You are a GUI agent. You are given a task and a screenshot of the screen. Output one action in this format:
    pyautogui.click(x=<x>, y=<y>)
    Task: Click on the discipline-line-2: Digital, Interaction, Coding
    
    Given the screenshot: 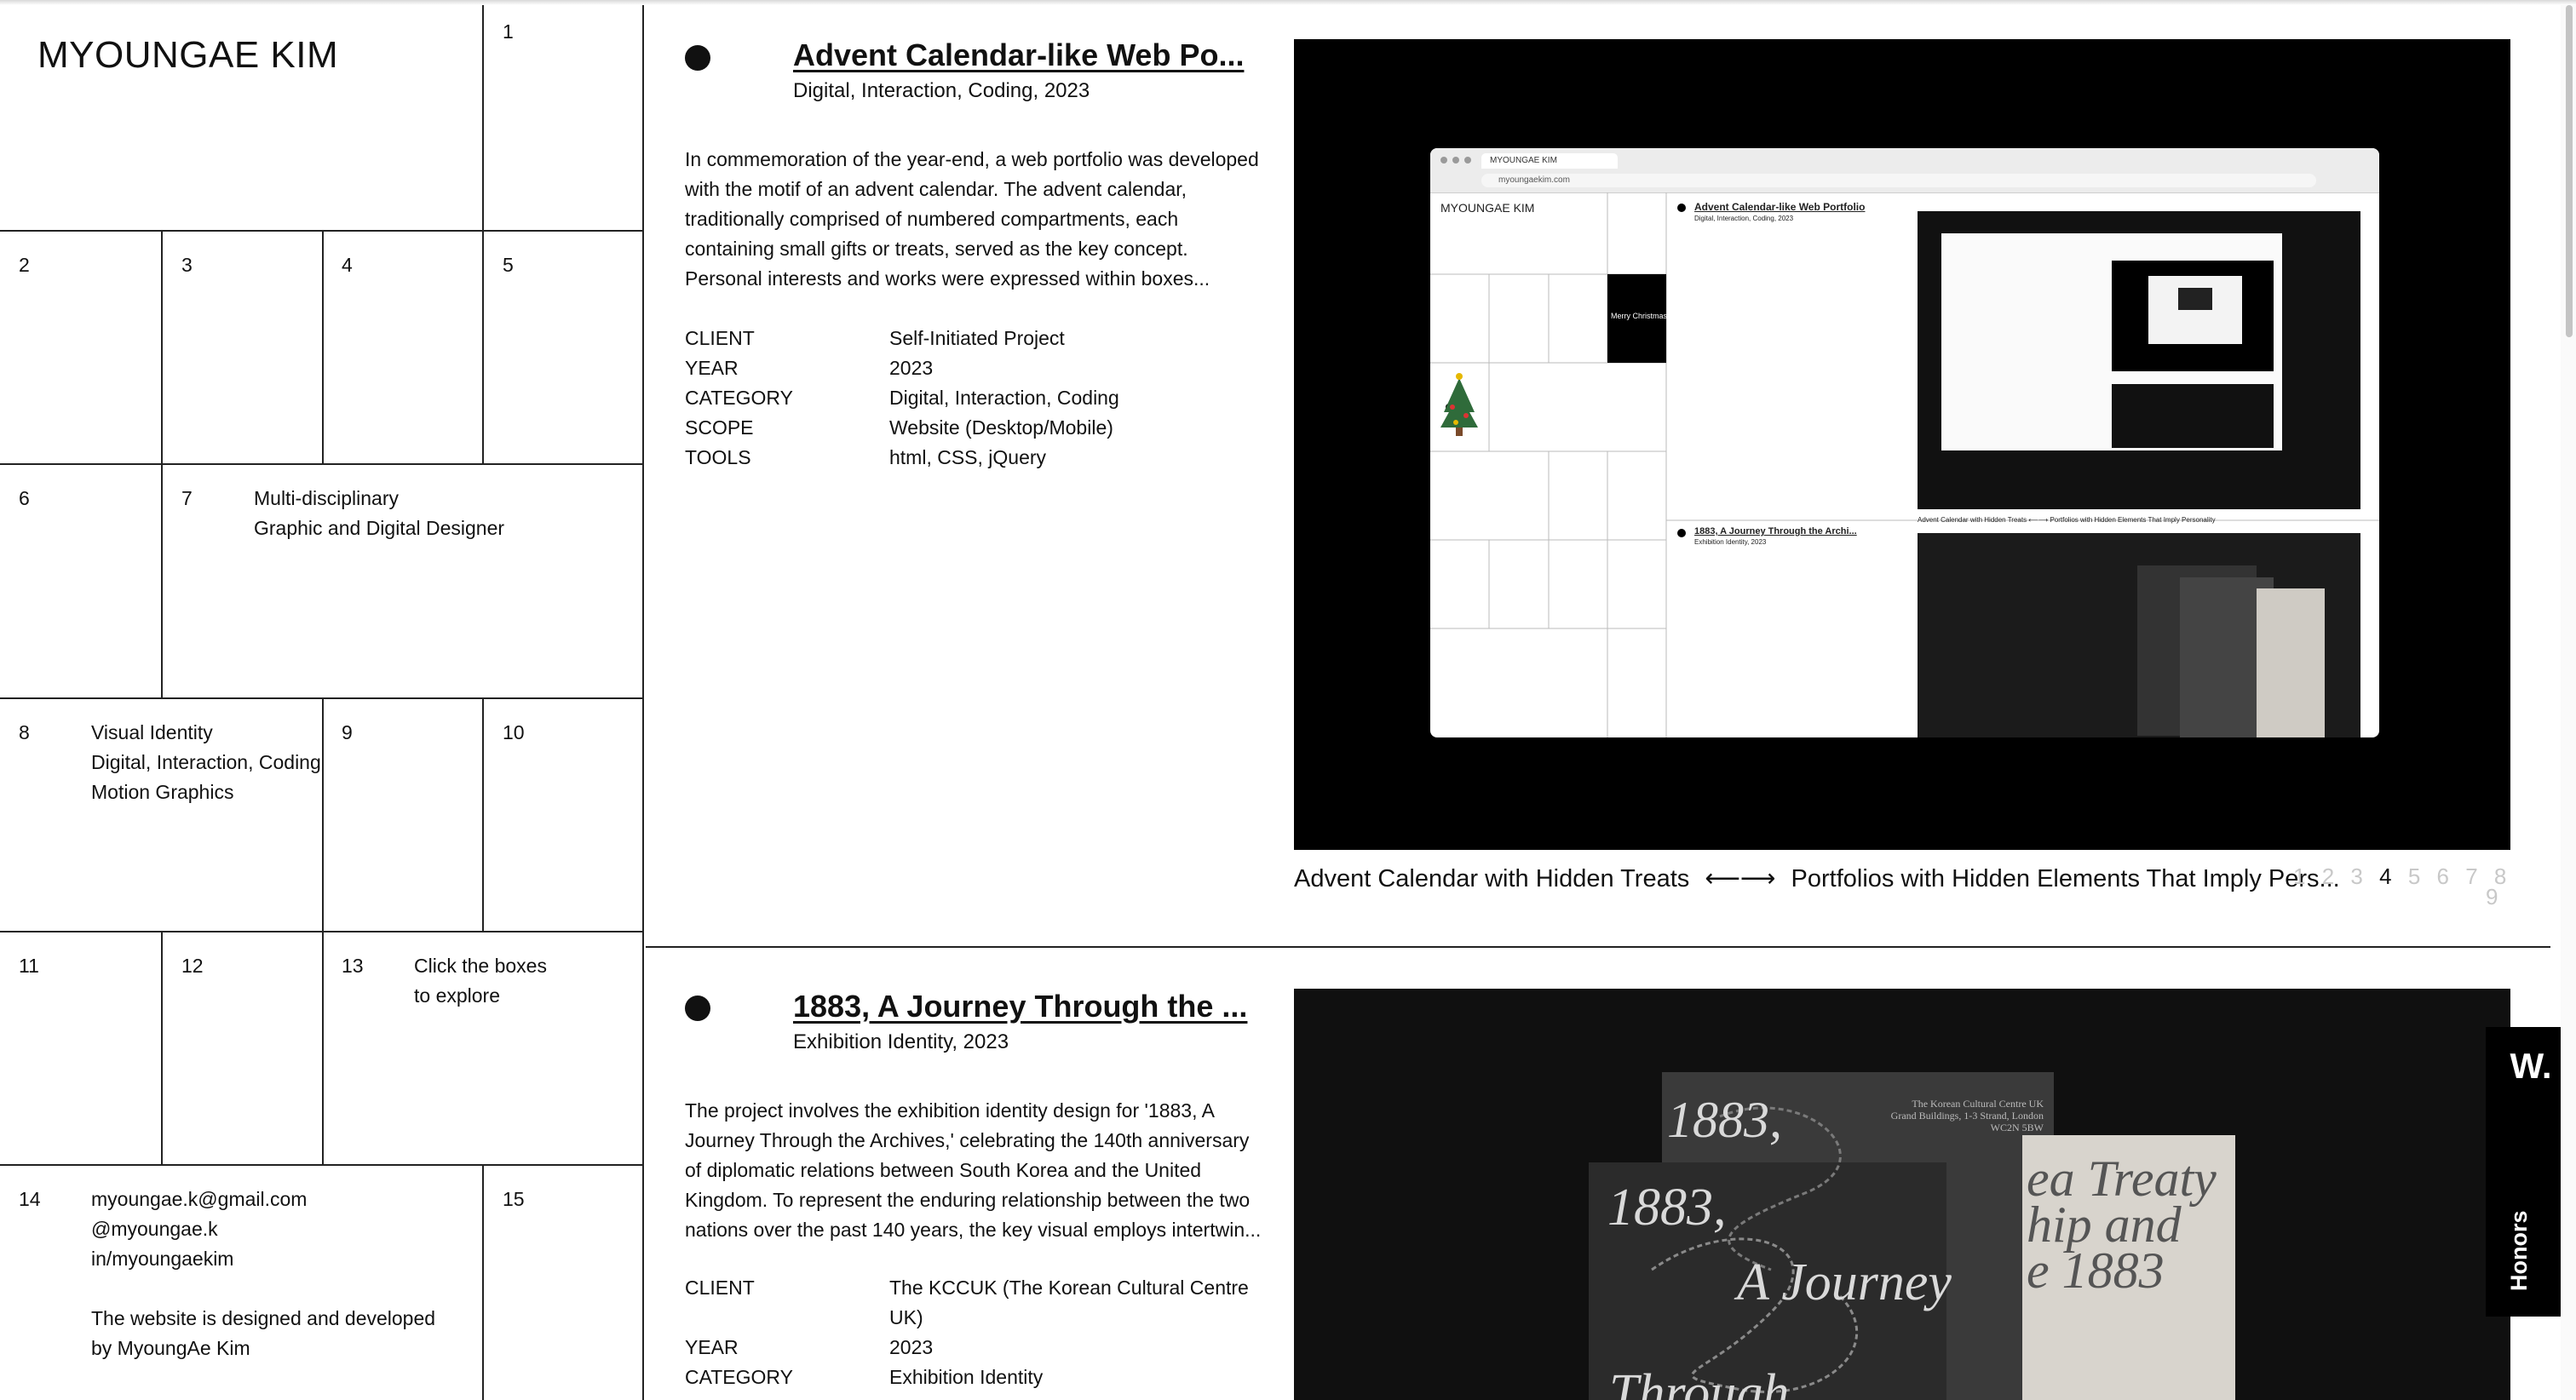 What is the action you would take?
    pyautogui.click(x=206, y=762)
    